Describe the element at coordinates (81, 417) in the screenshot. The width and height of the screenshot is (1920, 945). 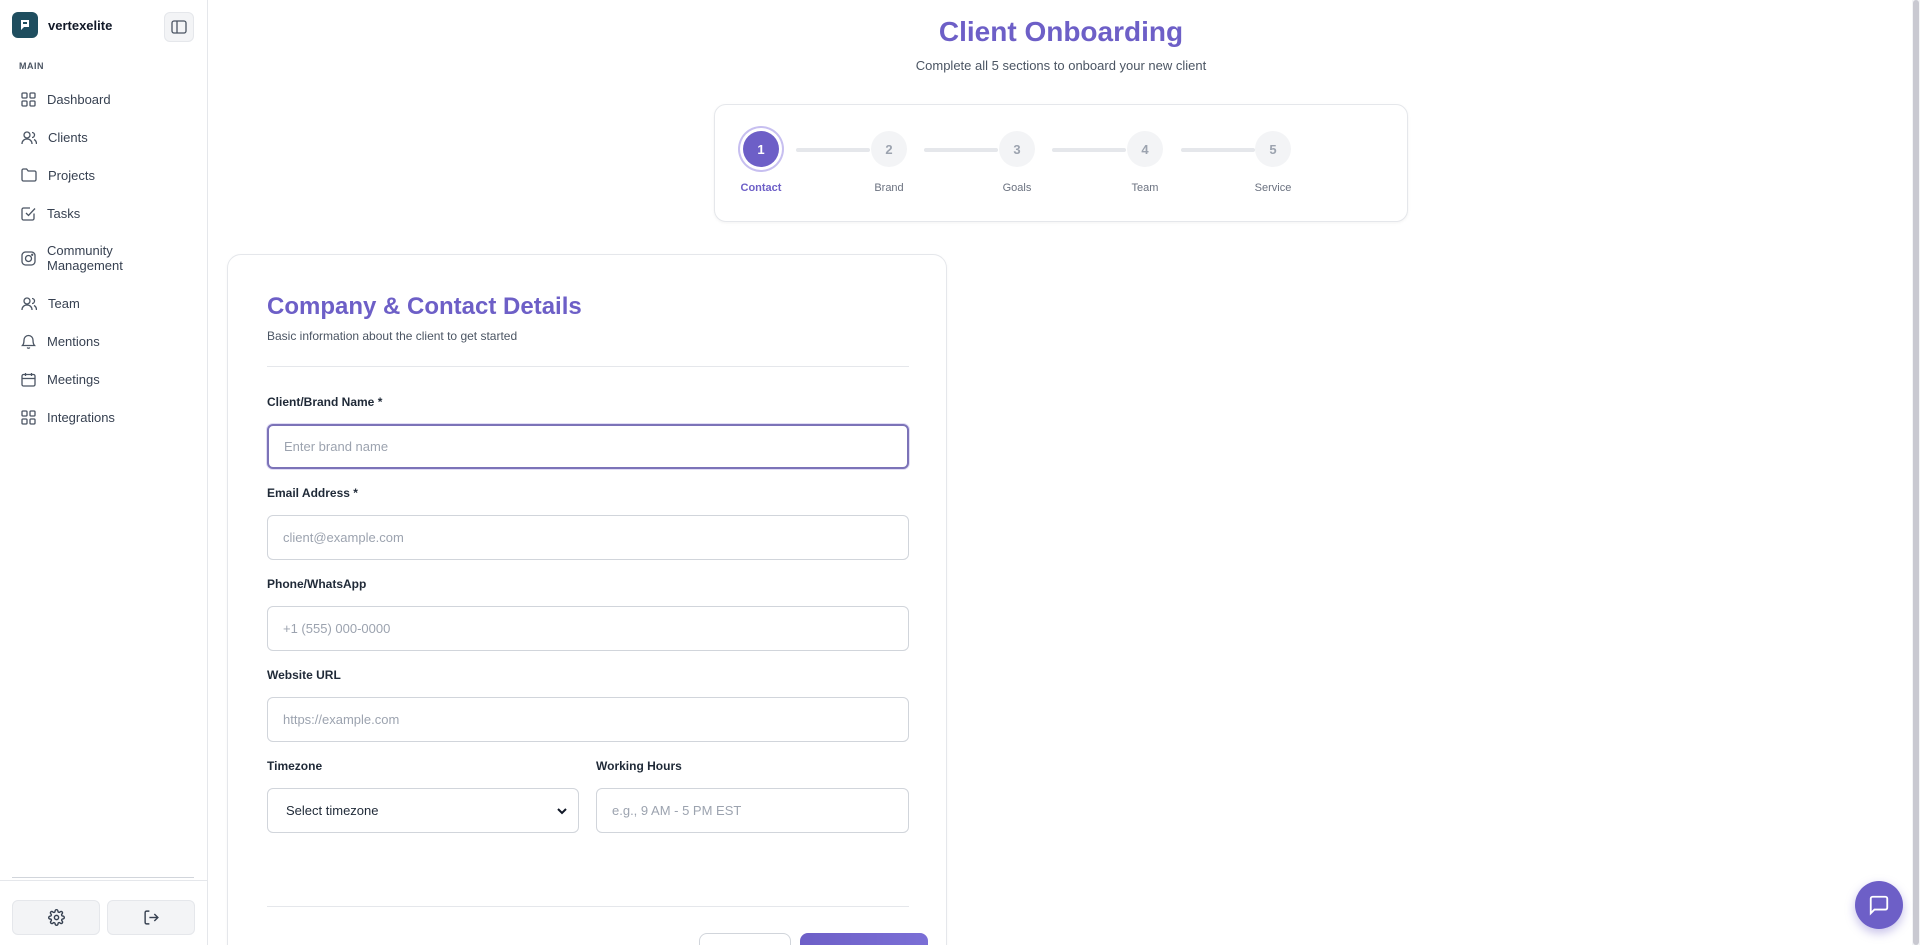
I see `sidebar-item-label: Integrations` at that location.